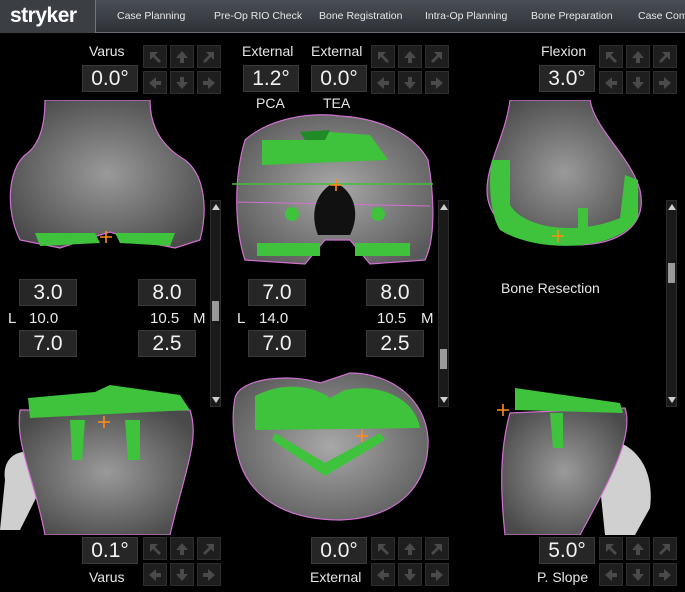  What do you see at coordinates (360, 16) in the screenshot?
I see `tab-bone-registration: Bone Registration` at bounding box center [360, 16].